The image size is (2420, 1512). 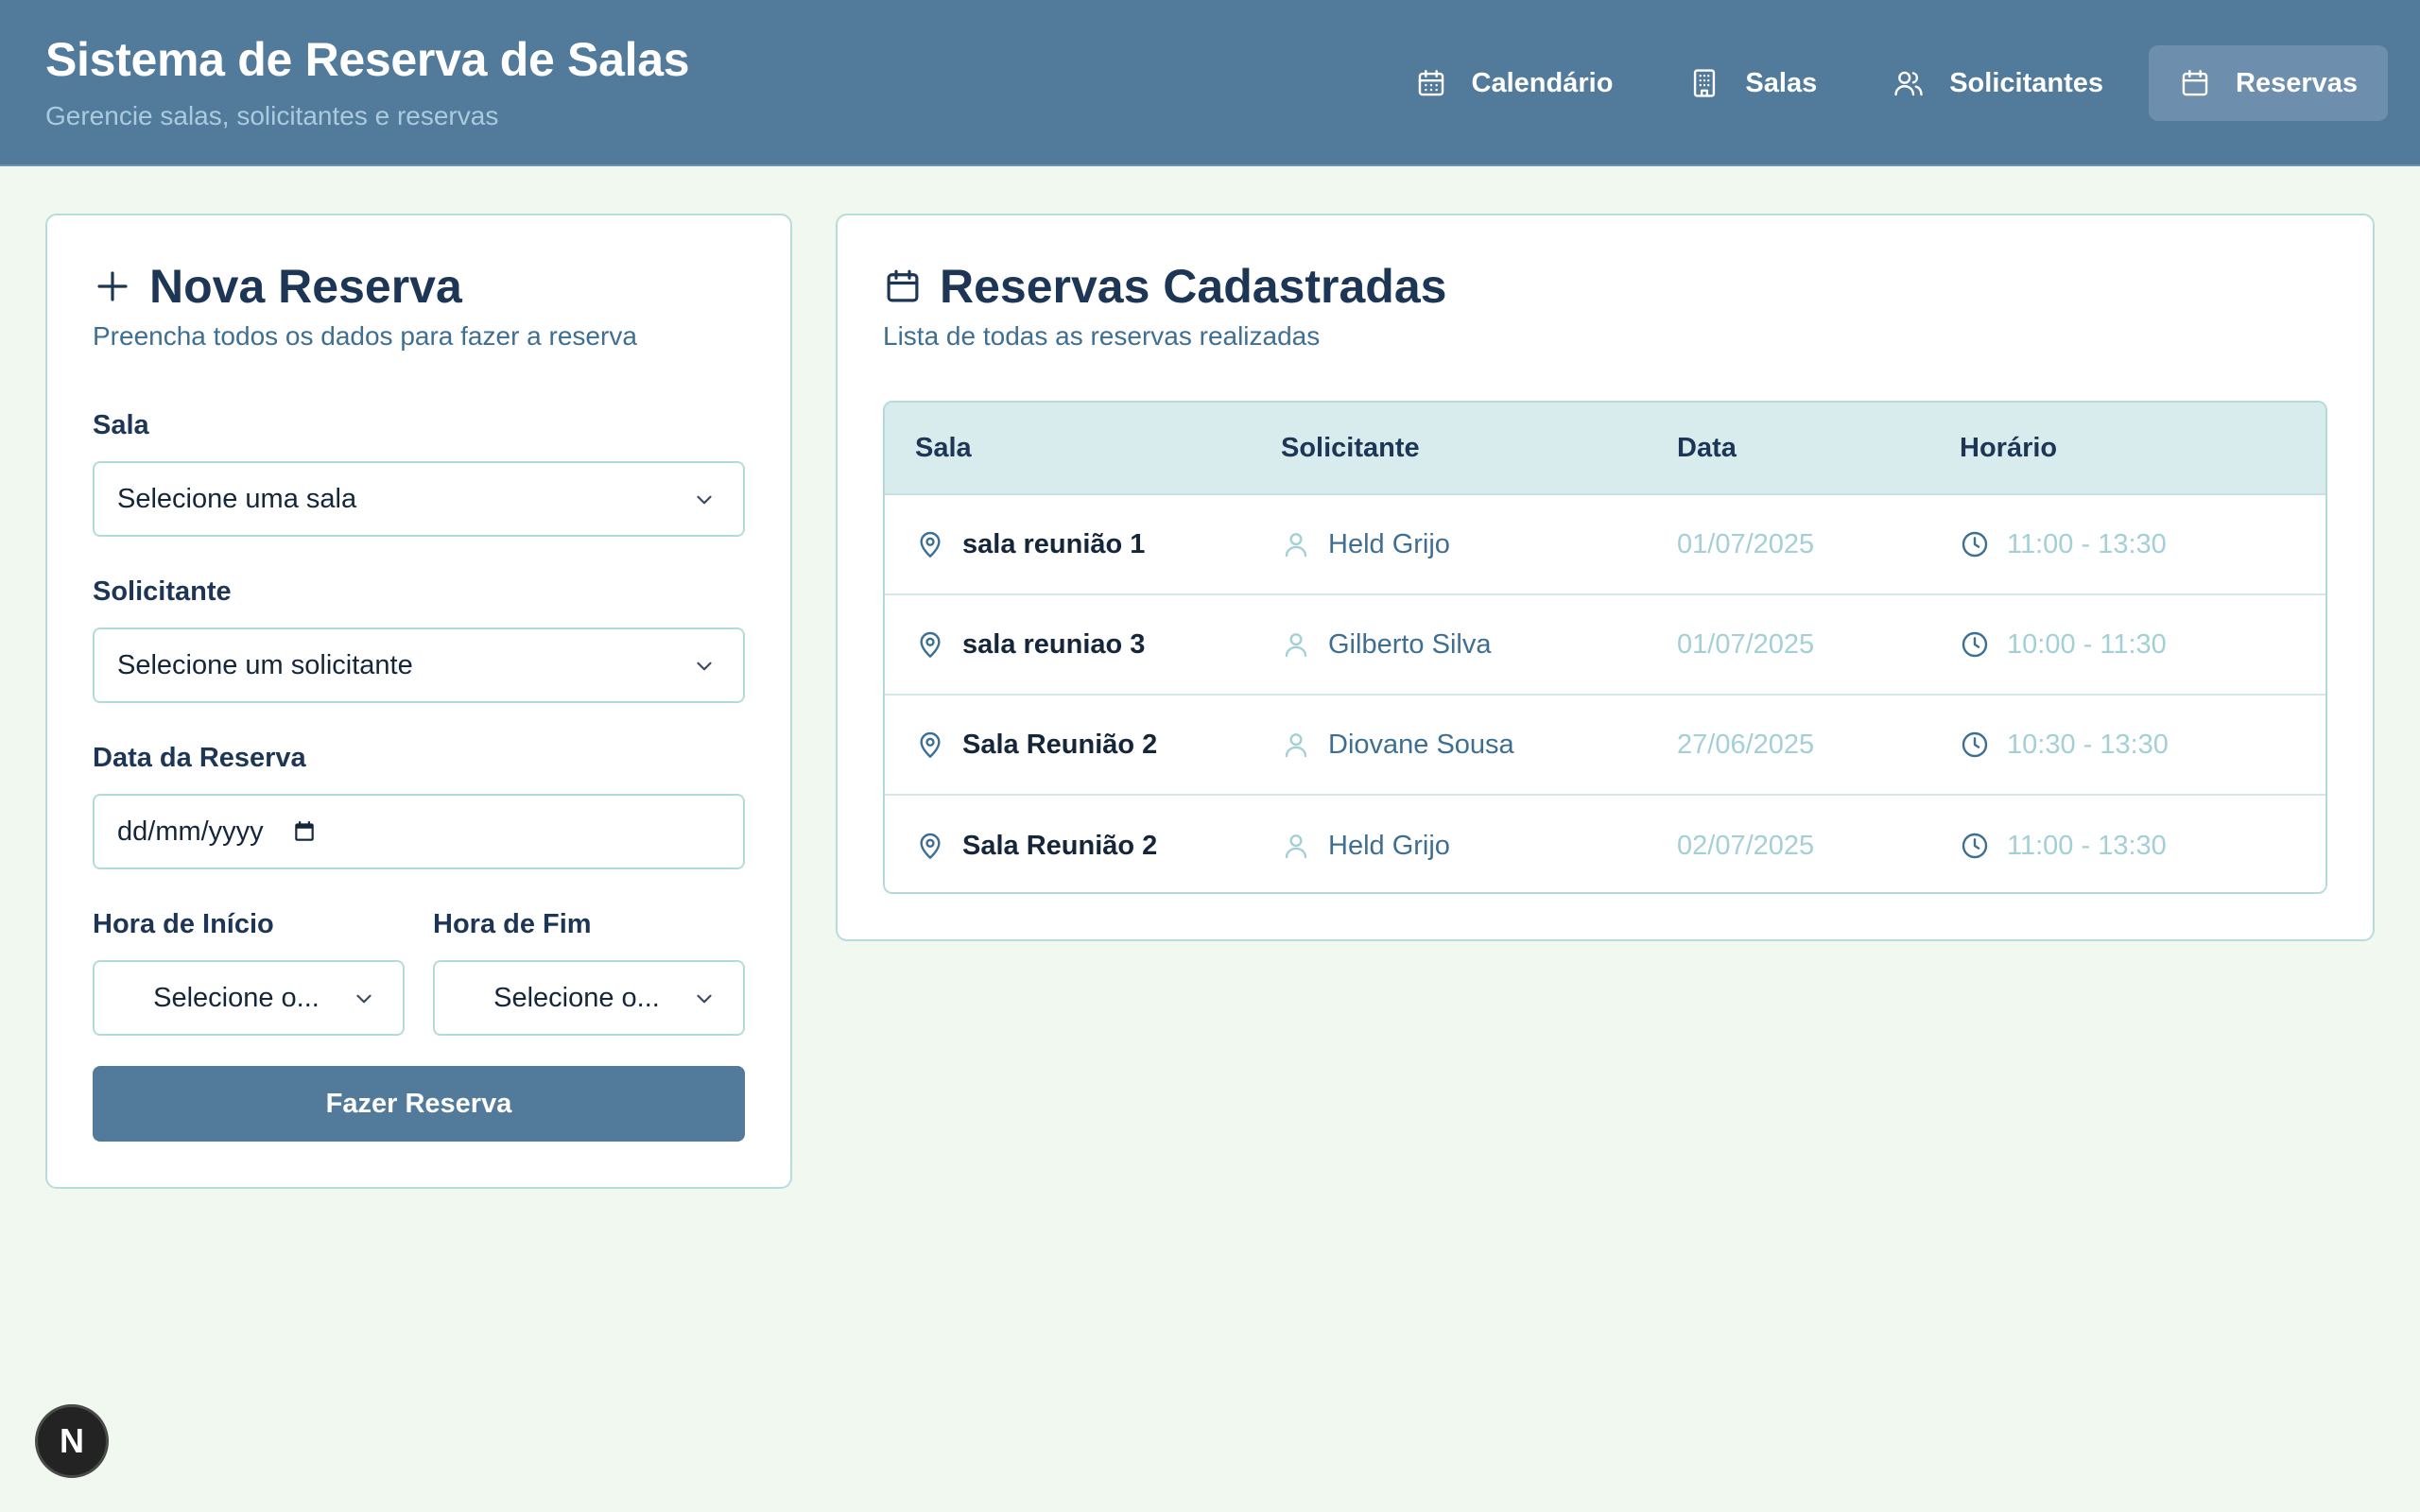 What do you see at coordinates (1818, 448) in the screenshot?
I see `column-header-data: Data` at bounding box center [1818, 448].